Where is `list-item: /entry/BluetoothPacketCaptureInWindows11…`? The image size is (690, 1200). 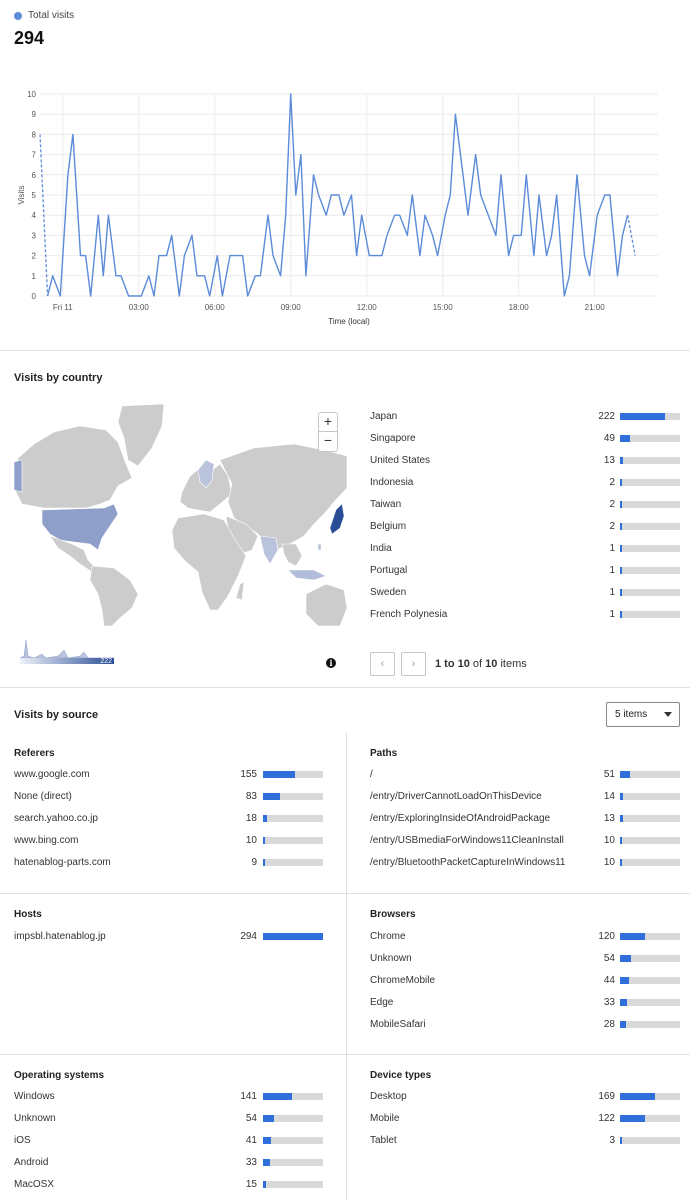
list-item: /entry/BluetoothPacketCaptureInWindows11… is located at coordinates (525, 864).